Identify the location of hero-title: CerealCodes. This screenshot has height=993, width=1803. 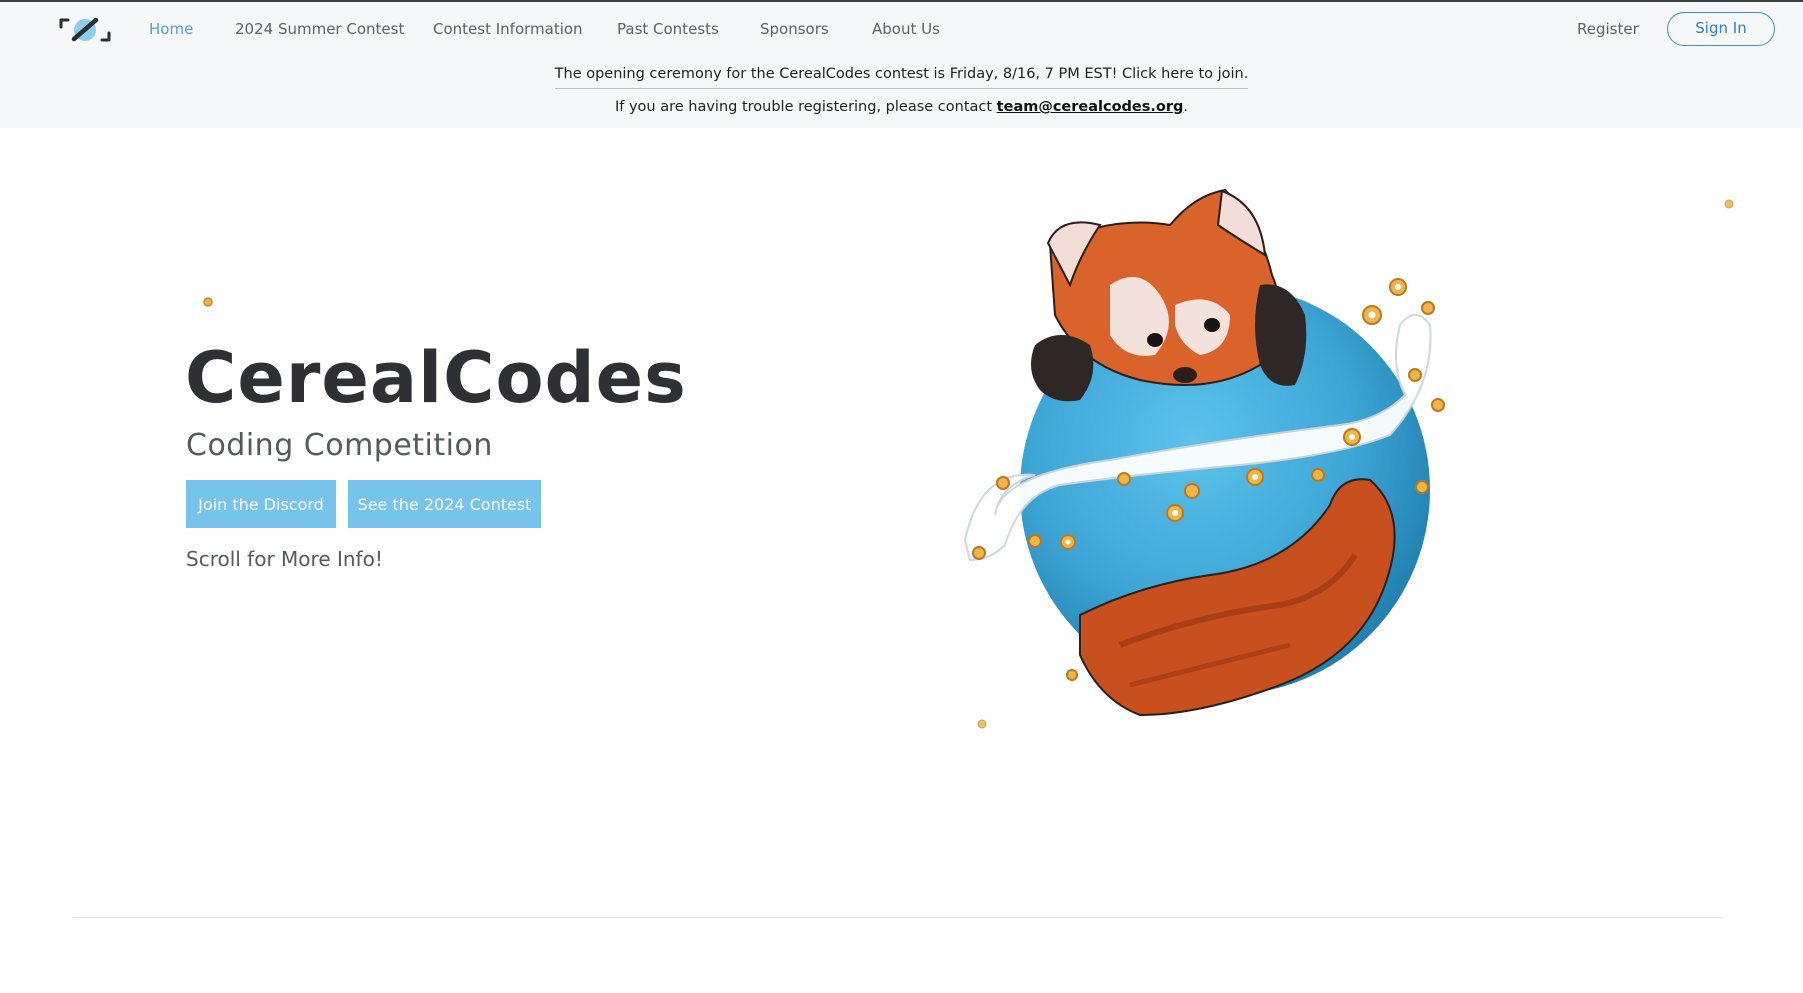
(436, 378).